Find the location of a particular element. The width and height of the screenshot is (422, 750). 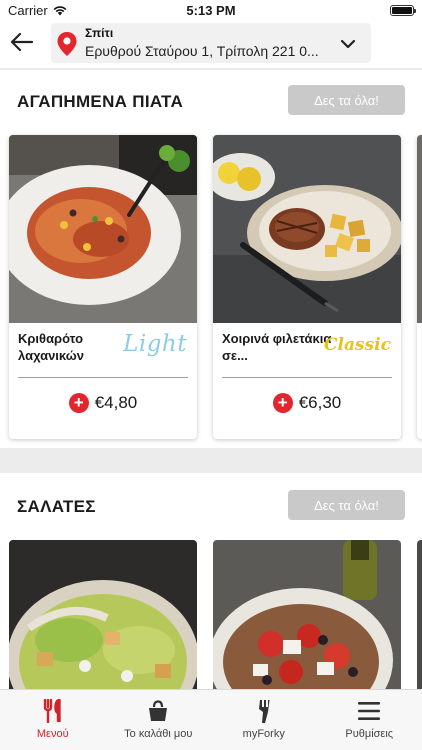

price-row: + €4,80 is located at coordinates (103, 403).